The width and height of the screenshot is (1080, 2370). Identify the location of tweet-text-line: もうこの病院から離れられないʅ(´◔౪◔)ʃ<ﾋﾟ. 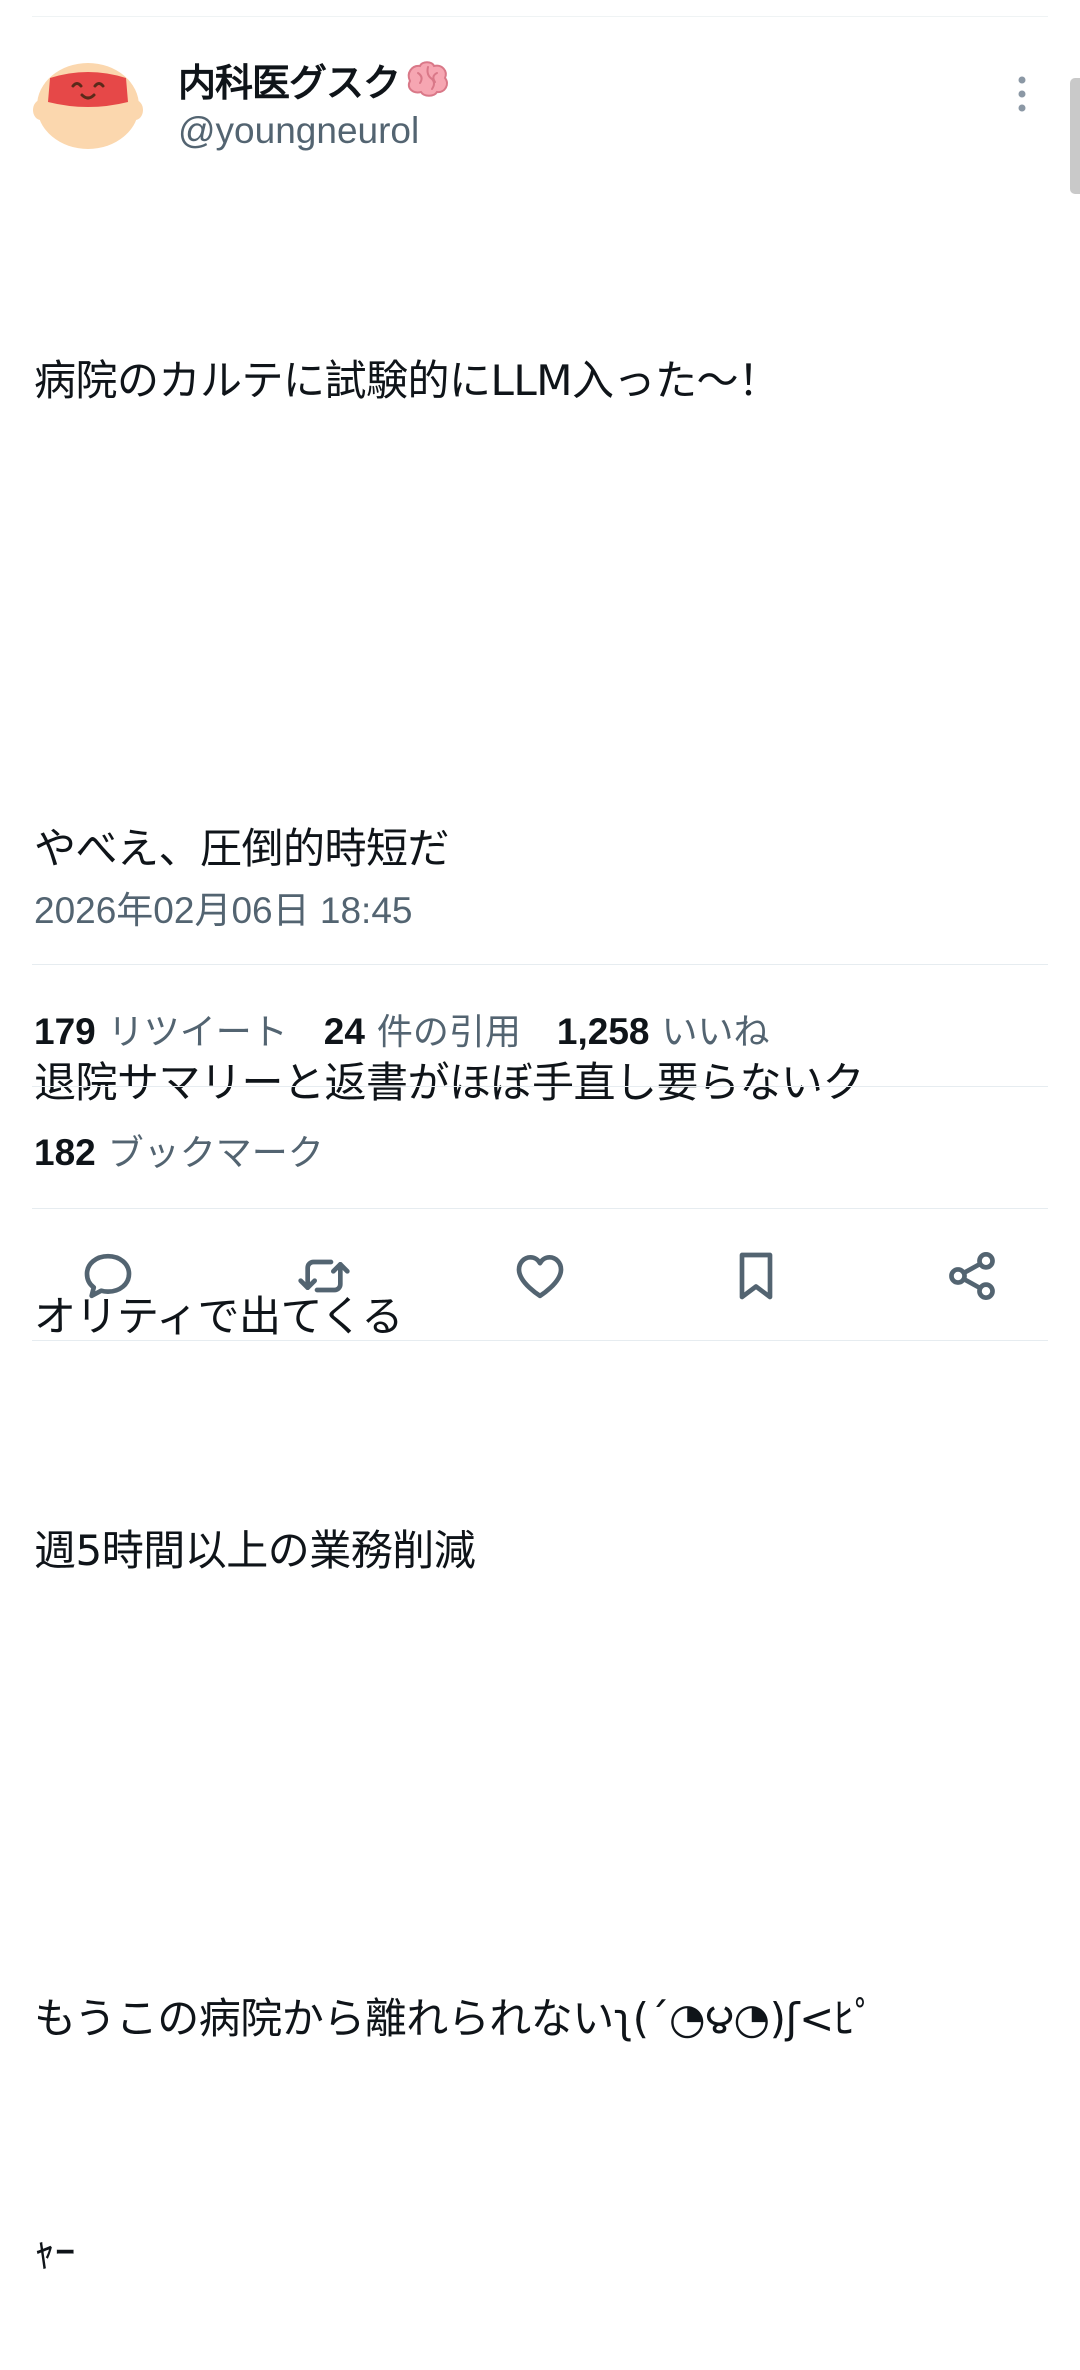
(455, 2018).